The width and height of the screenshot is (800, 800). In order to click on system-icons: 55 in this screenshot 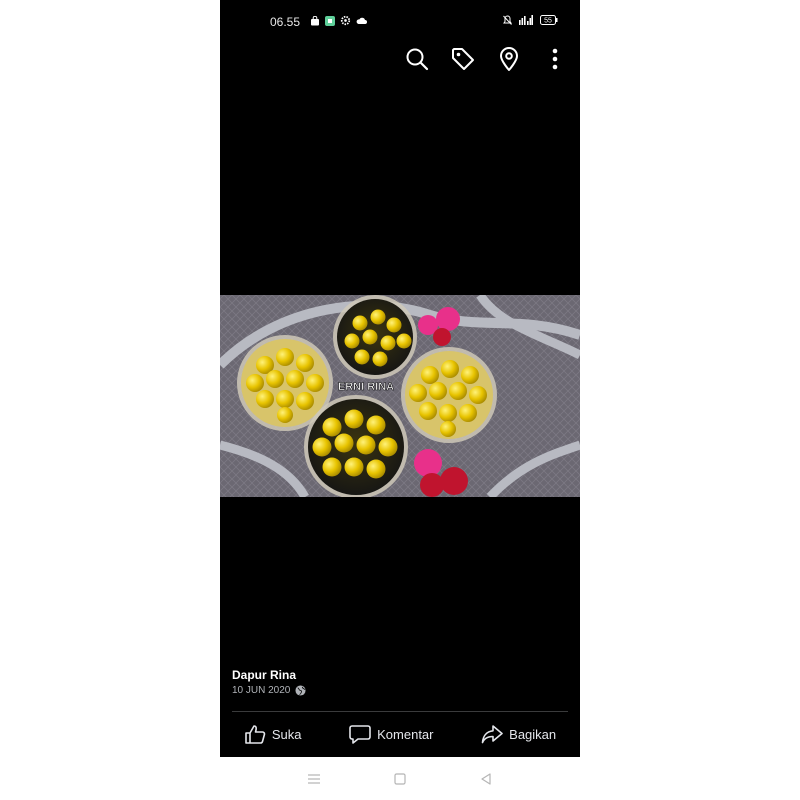, I will do `click(530, 20)`.